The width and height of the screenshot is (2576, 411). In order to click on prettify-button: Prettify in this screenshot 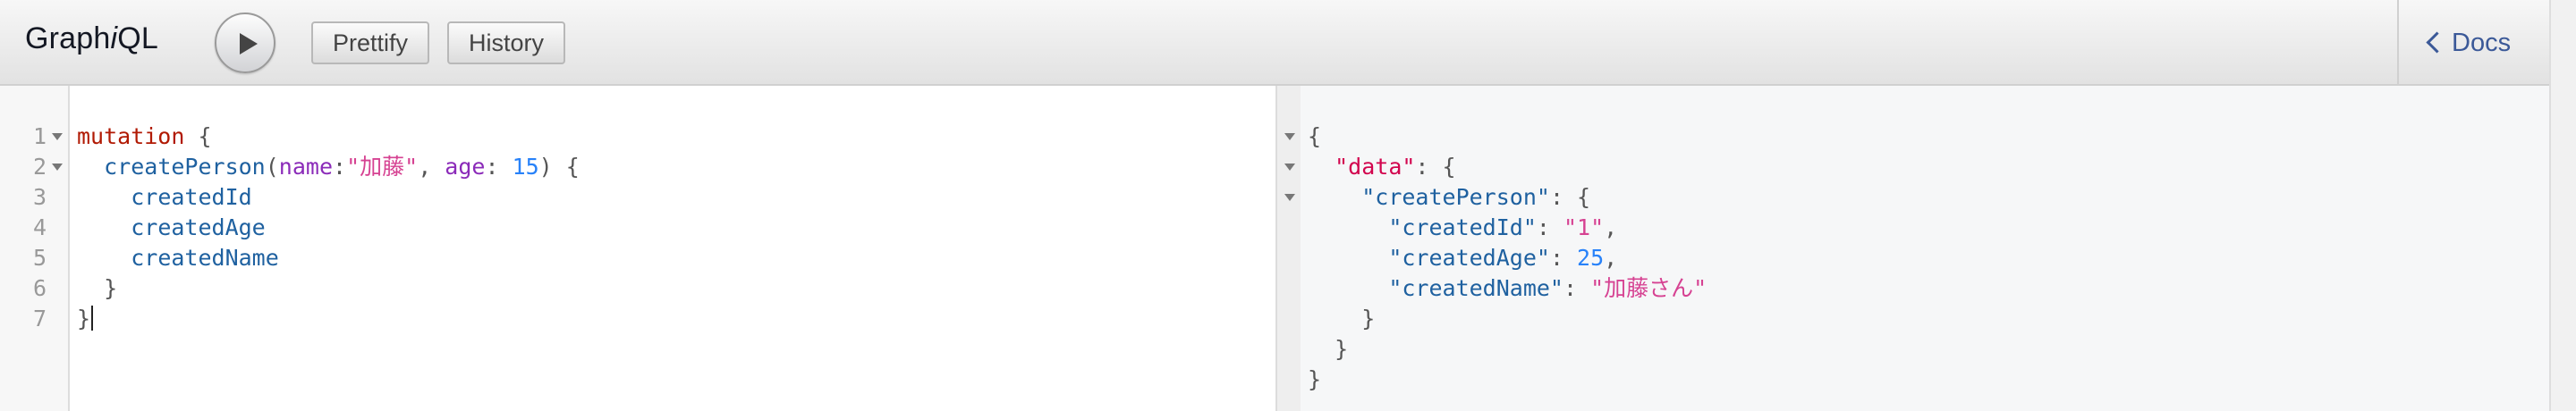, I will do `click(370, 42)`.